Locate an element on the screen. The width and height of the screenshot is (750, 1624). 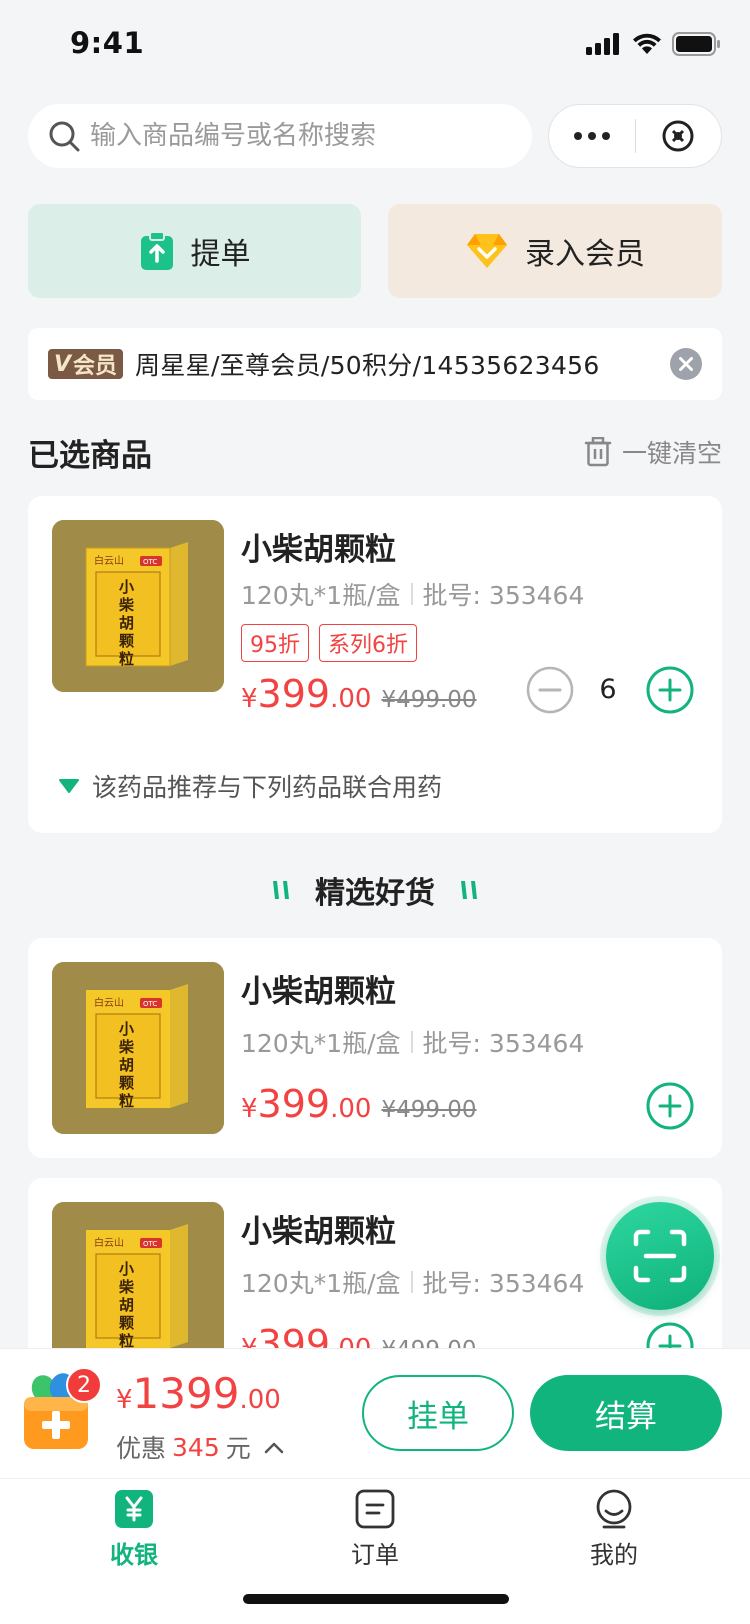
submit-order-label: 提单 is located at coordinates (220, 254).